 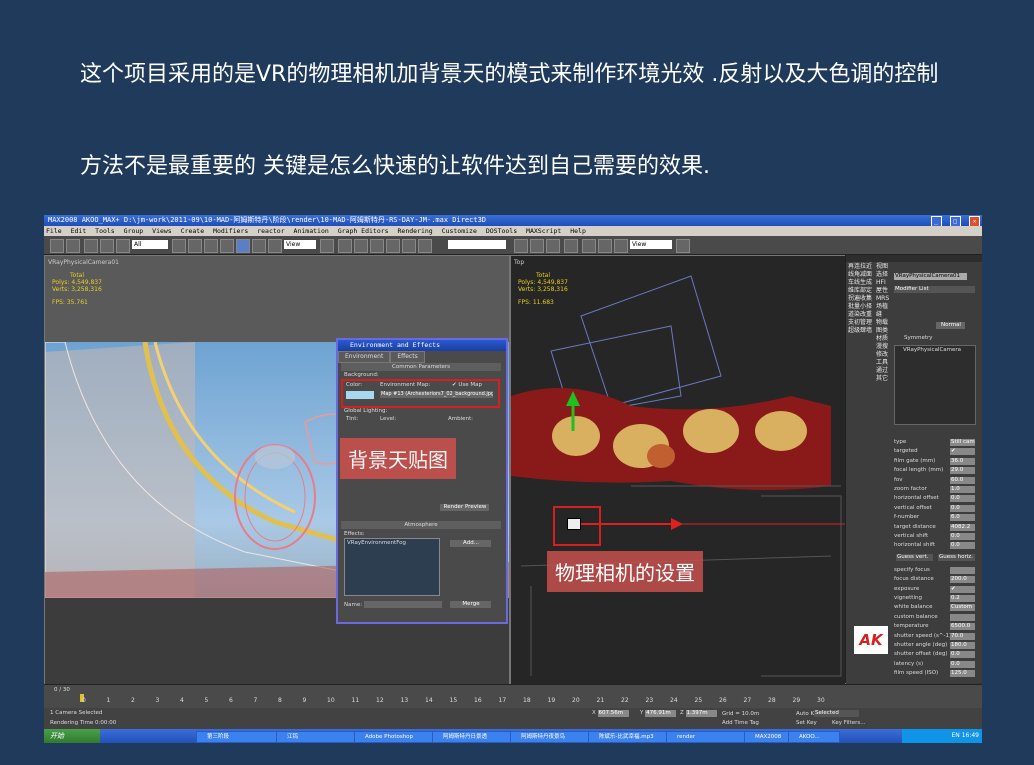 I want to click on guess-vert-button: Guess vert., so click(x=914, y=557).